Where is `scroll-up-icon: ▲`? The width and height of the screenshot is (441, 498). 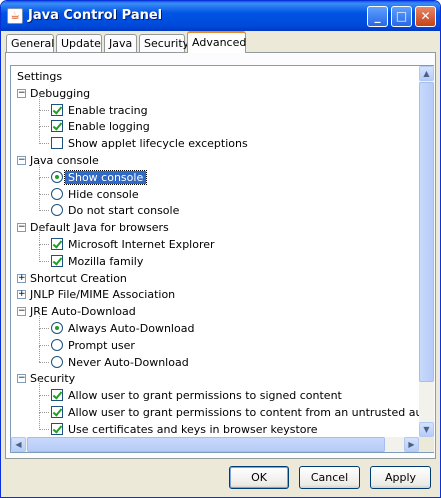 scroll-up-icon: ▲ is located at coordinates (426, 73).